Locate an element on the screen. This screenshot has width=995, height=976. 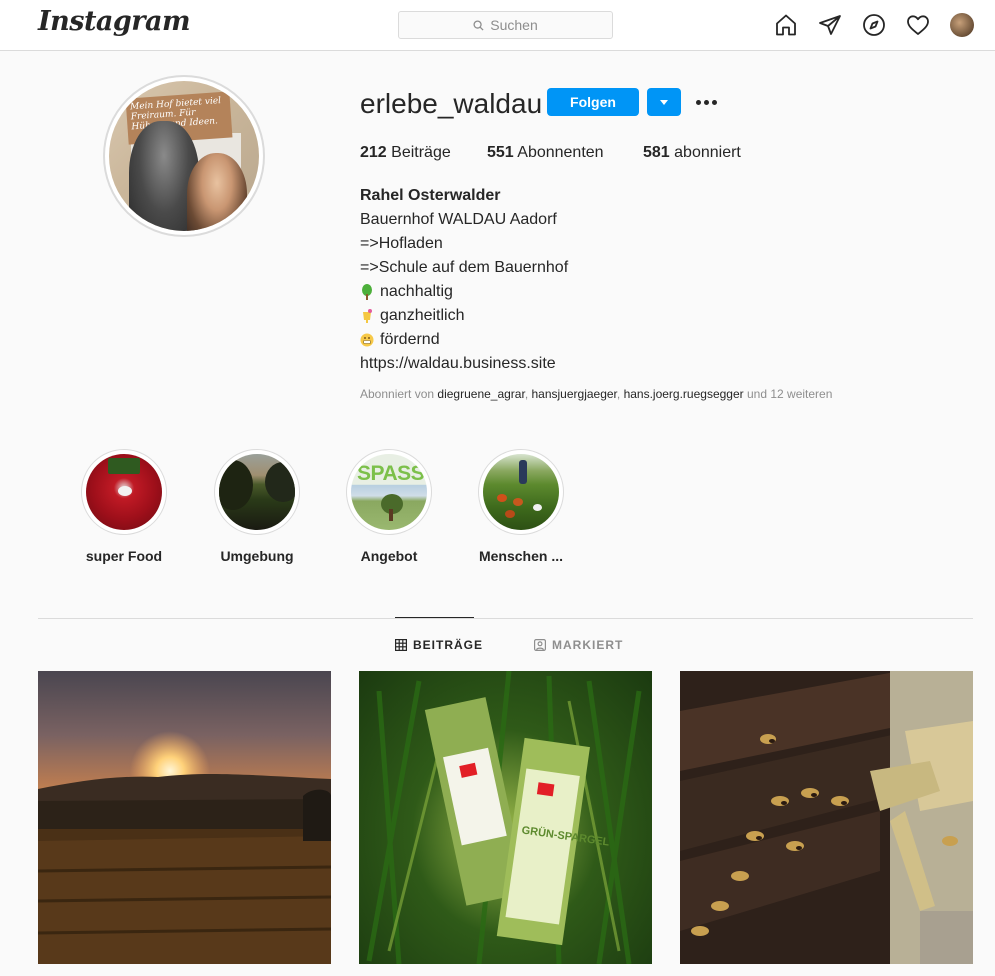
grid-icon is located at coordinates (401, 645).